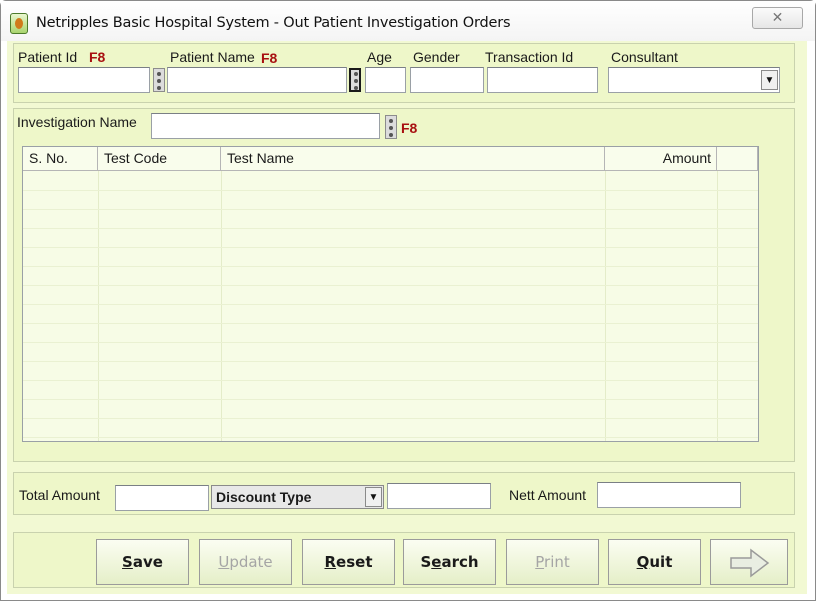  Describe the element at coordinates (212, 57) in the screenshot. I see `patient-name-label: Patient Name` at that location.